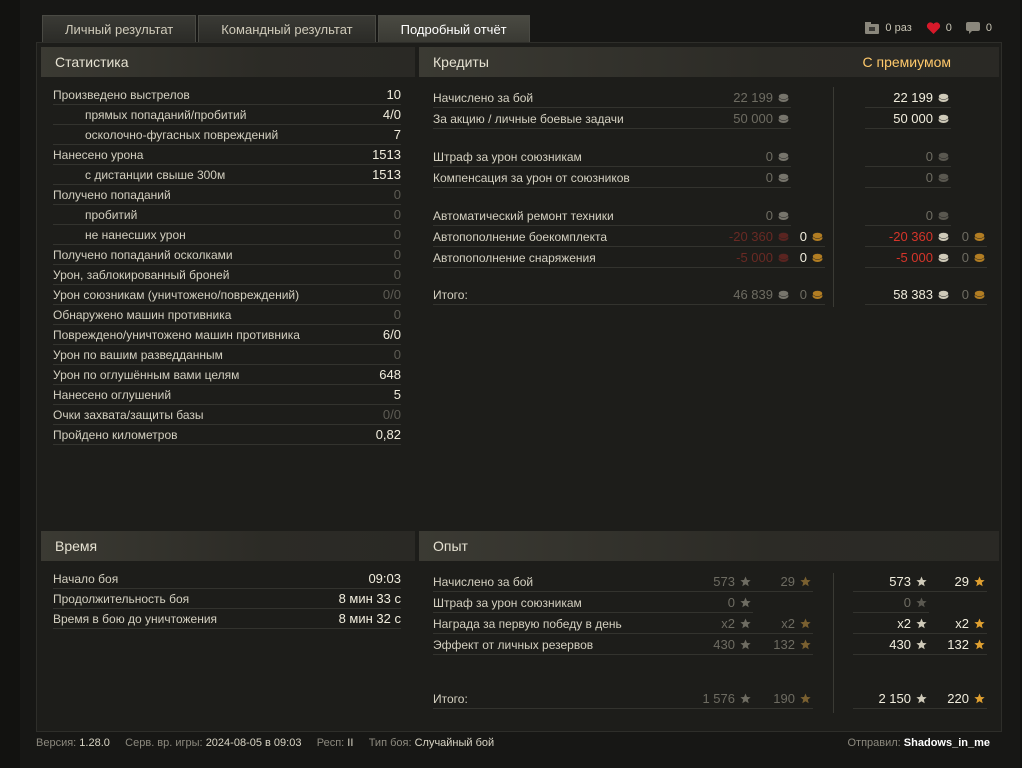 The height and width of the screenshot is (768, 1022). Describe the element at coordinates (369, 598) in the screenshot. I see `time-value: 8 мин 33 с` at that location.